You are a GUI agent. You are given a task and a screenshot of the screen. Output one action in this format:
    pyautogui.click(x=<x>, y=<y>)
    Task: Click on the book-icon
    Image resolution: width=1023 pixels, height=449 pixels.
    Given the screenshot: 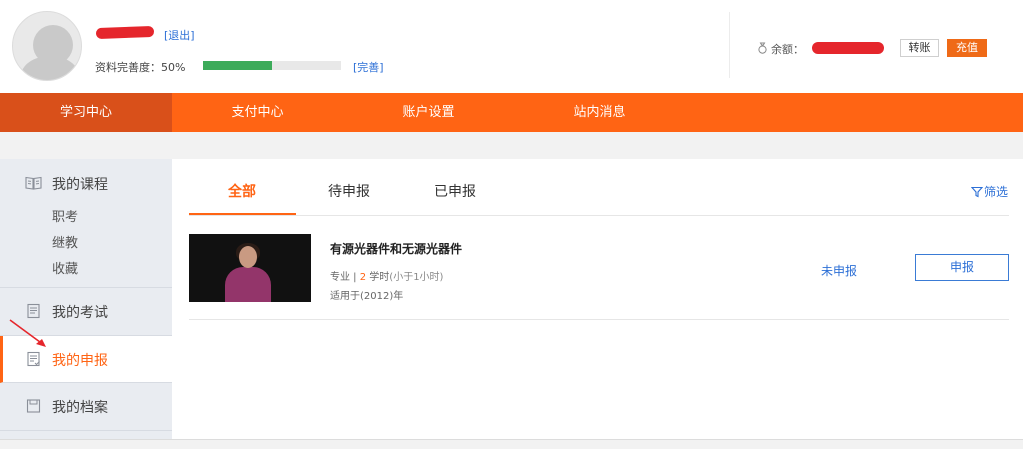 What is the action you would take?
    pyautogui.click(x=33, y=183)
    